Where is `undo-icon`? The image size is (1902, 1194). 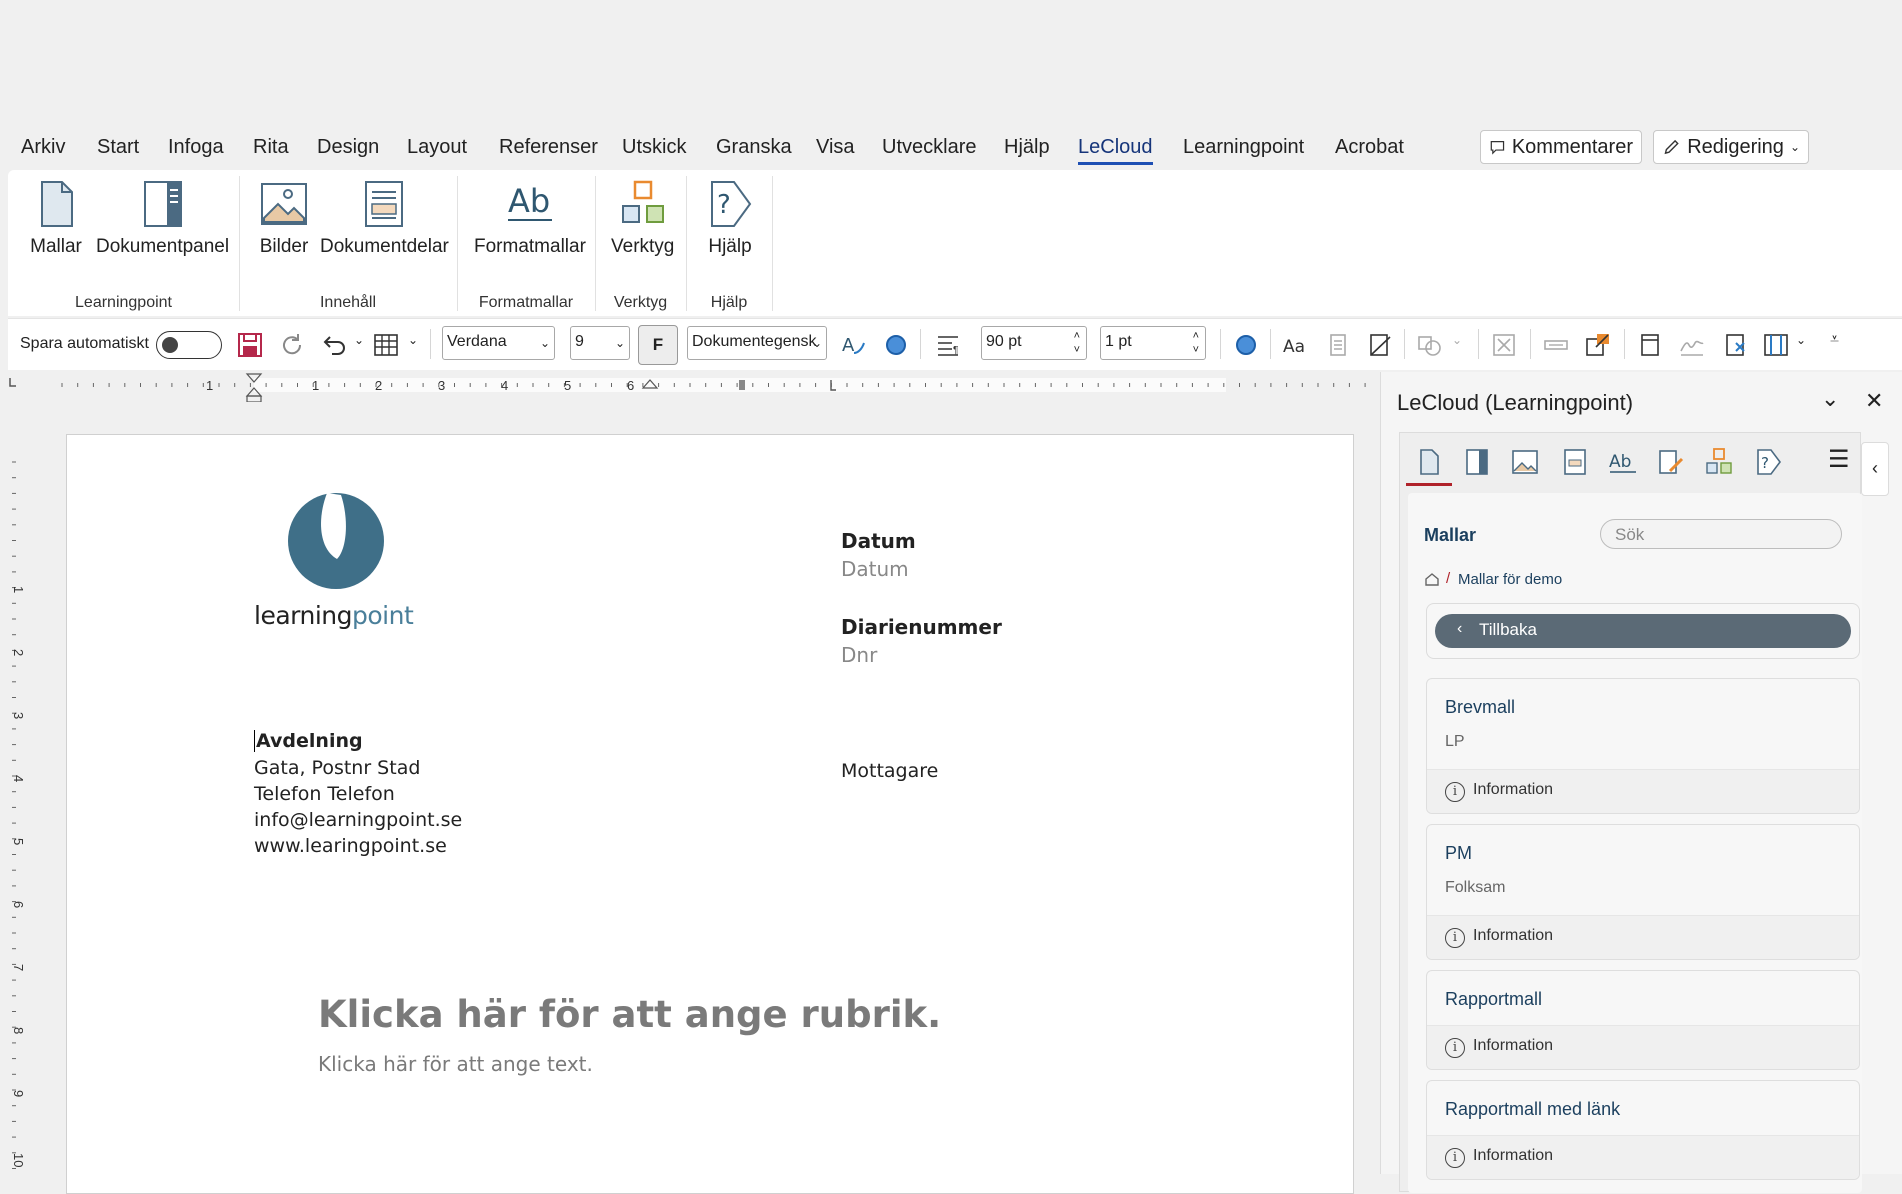 undo-icon is located at coordinates (334, 345).